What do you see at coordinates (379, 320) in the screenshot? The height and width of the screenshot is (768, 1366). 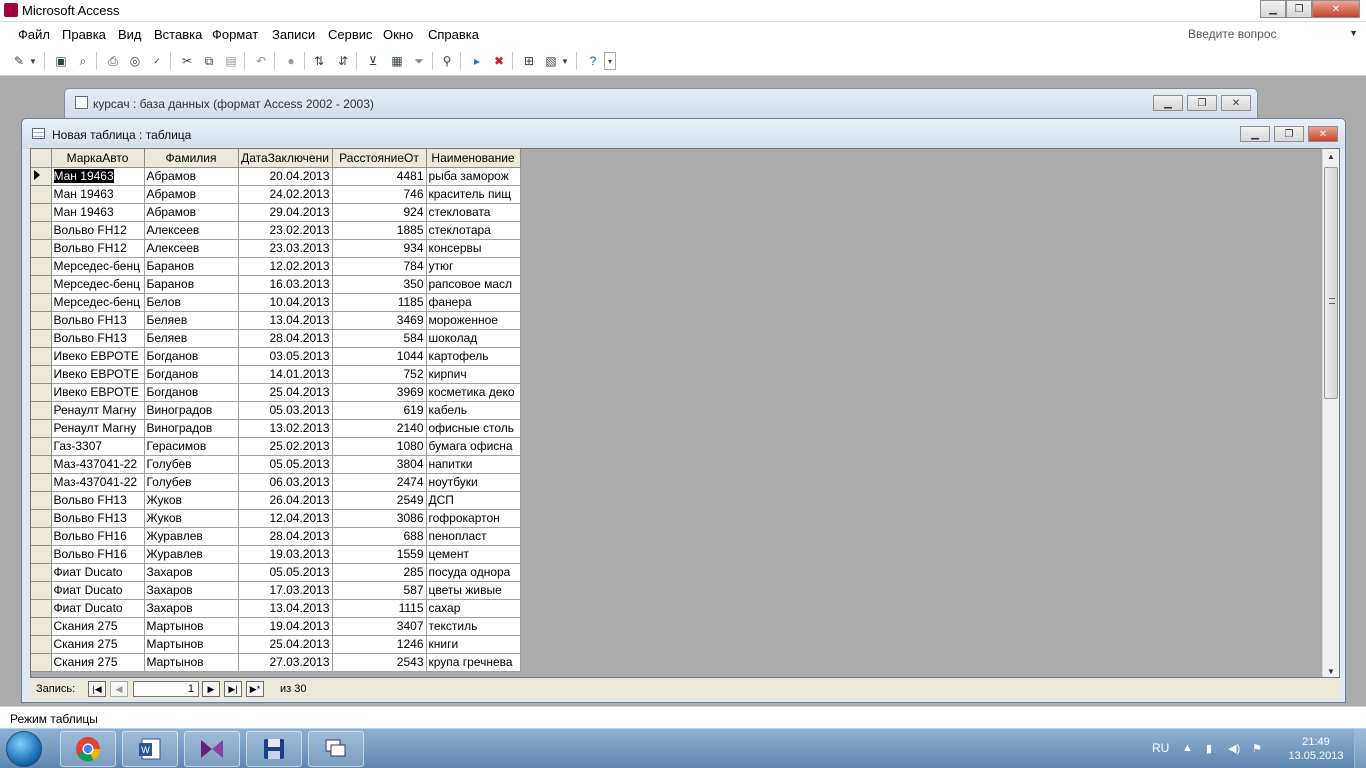 I see `table-cell: 3469` at bounding box center [379, 320].